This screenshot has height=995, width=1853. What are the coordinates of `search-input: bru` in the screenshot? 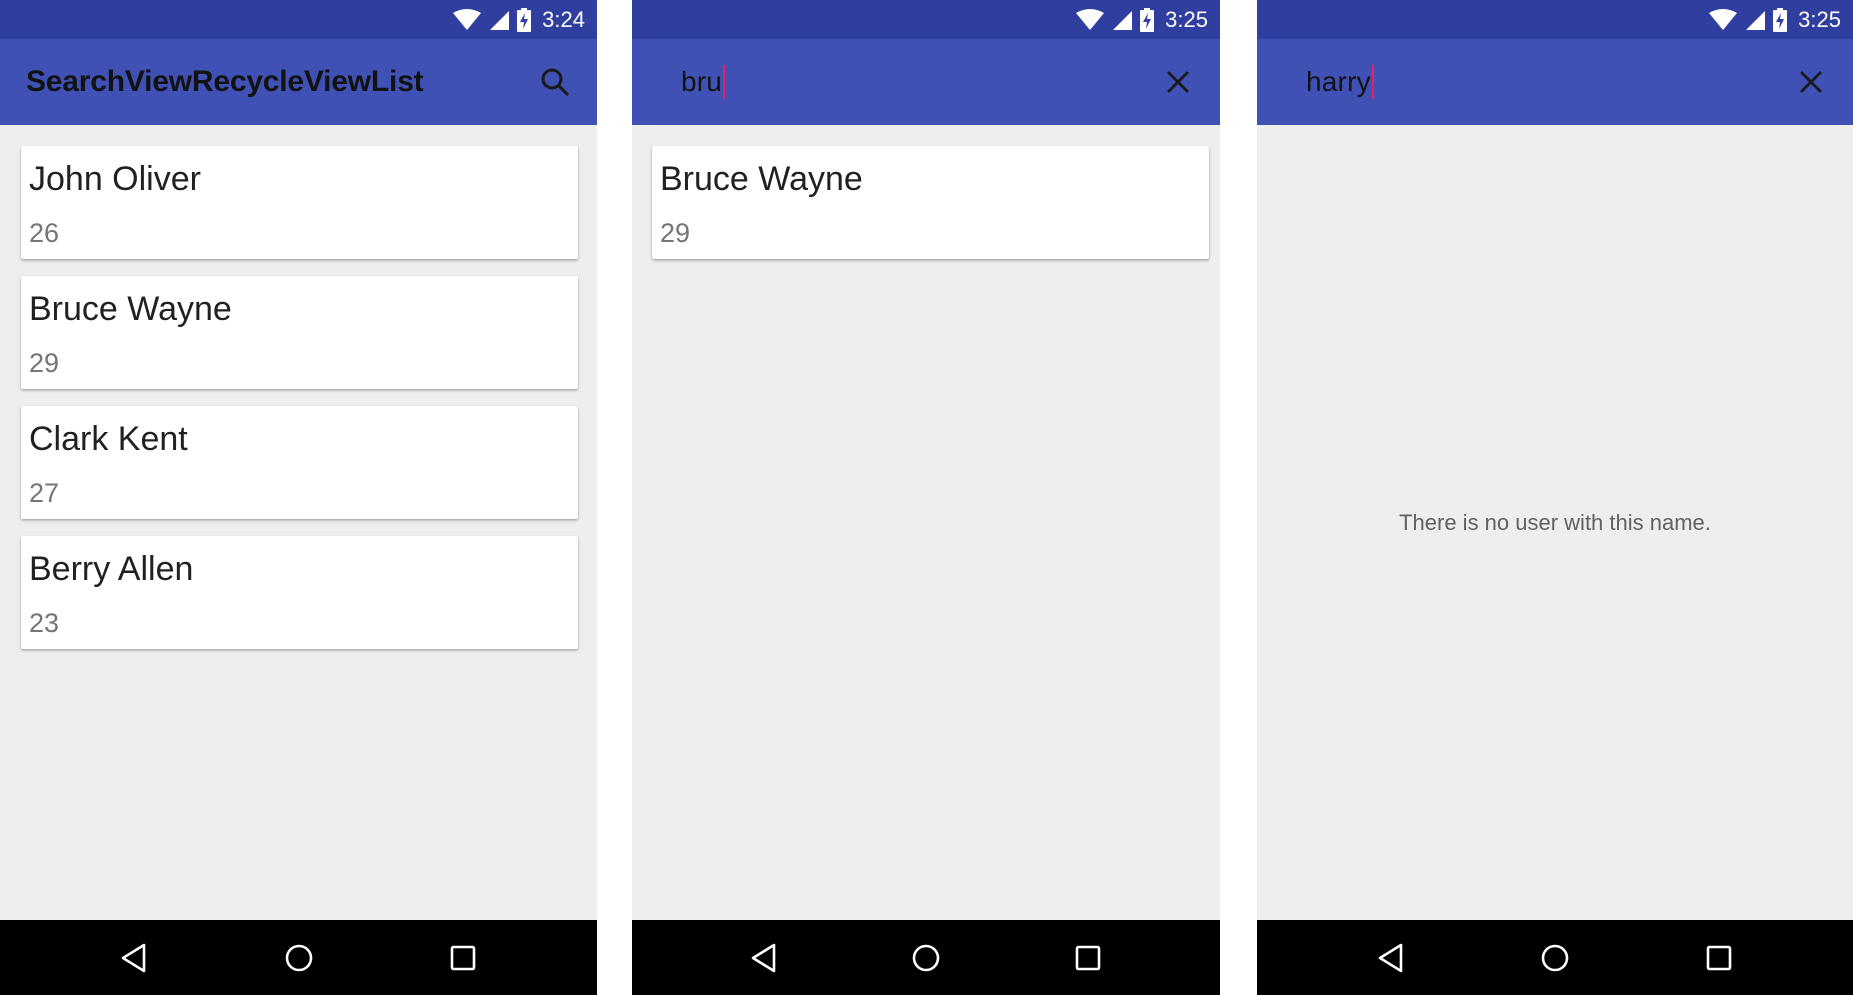 It's located at (703, 82).